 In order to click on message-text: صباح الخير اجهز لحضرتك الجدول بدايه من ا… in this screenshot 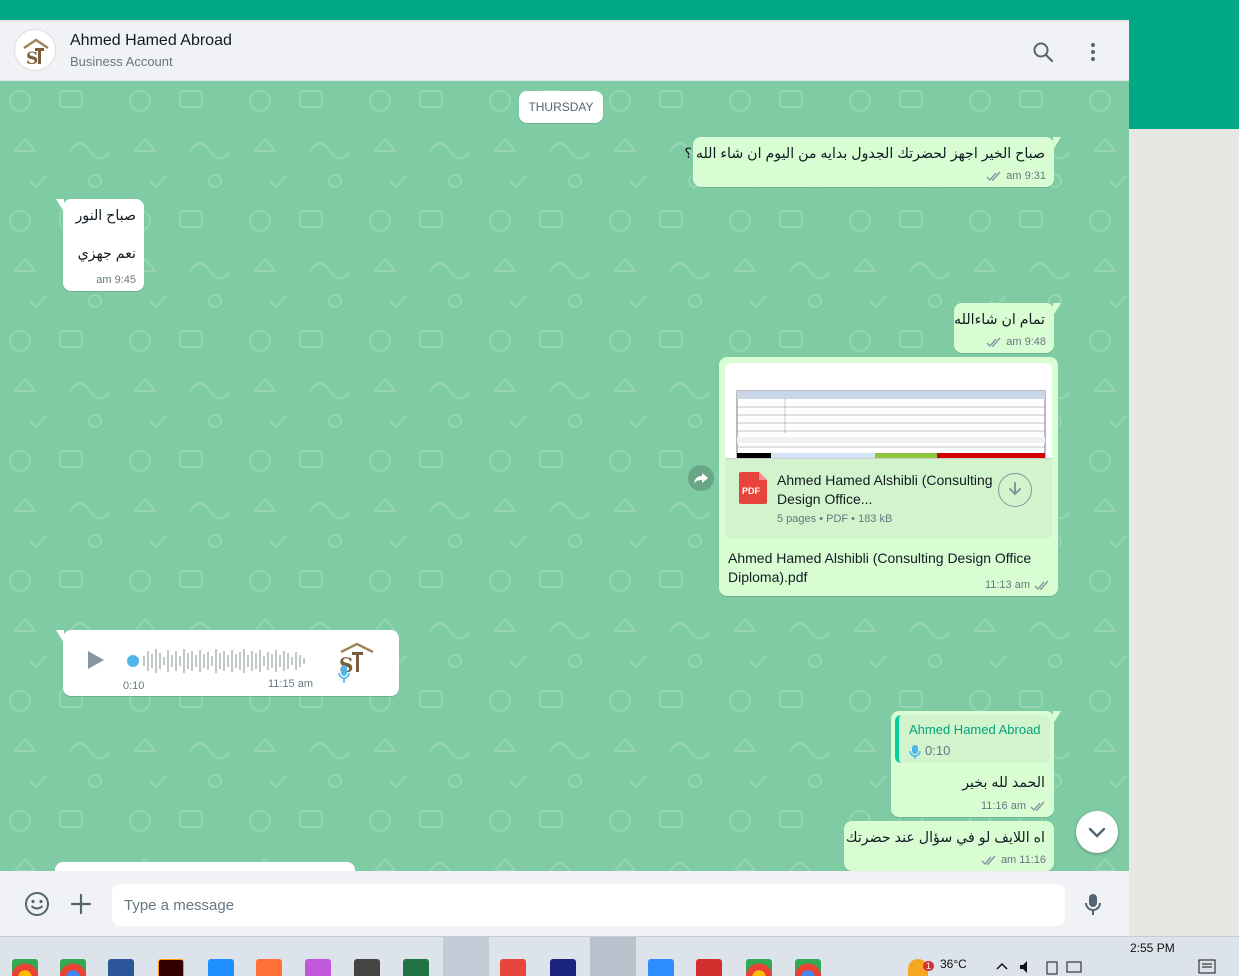, I will do `click(864, 154)`.